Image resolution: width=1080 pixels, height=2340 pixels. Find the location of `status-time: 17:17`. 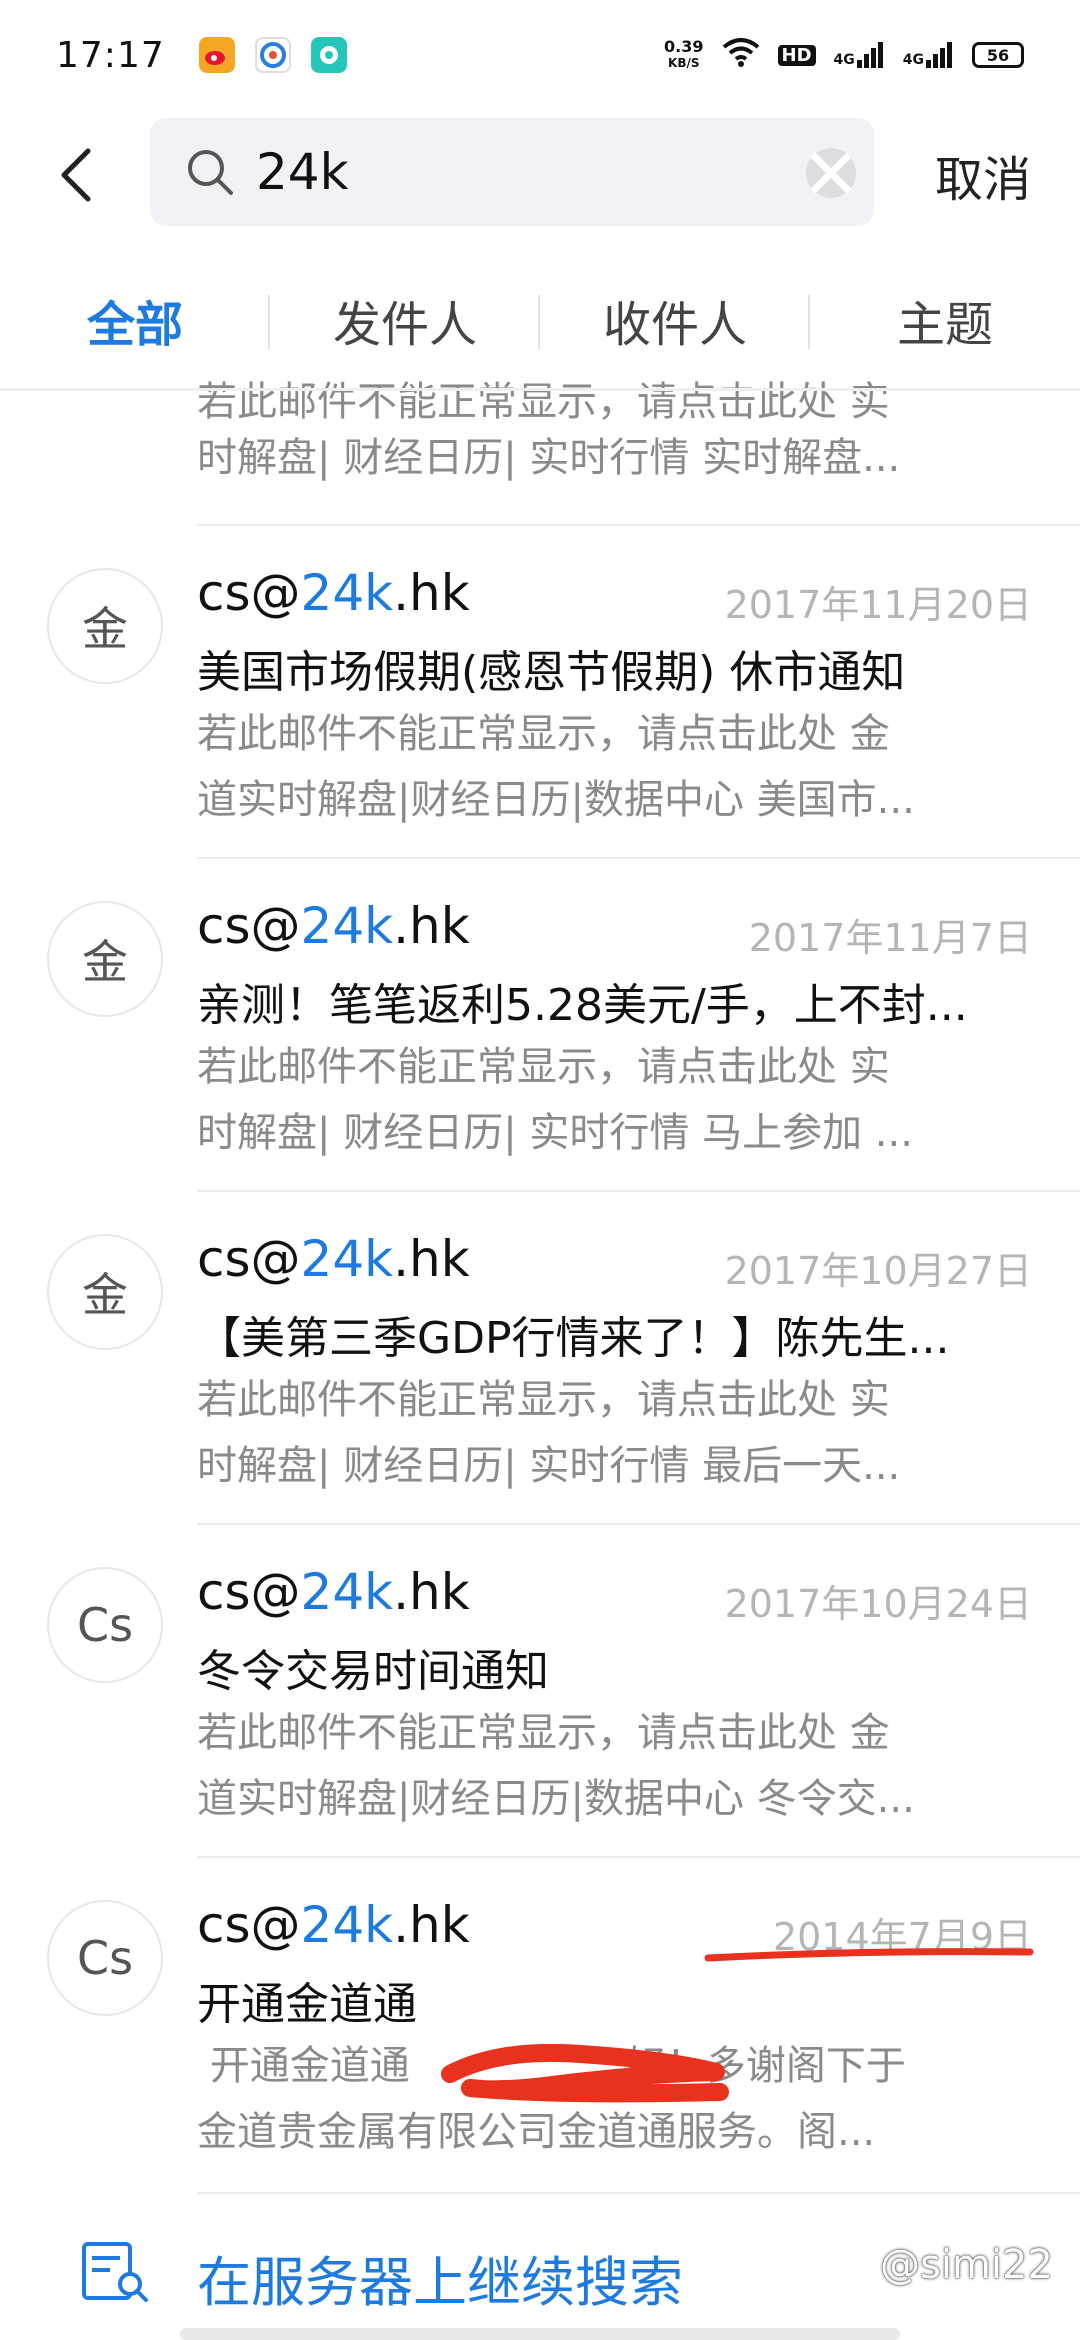

status-time: 17:17 is located at coordinates (110, 55).